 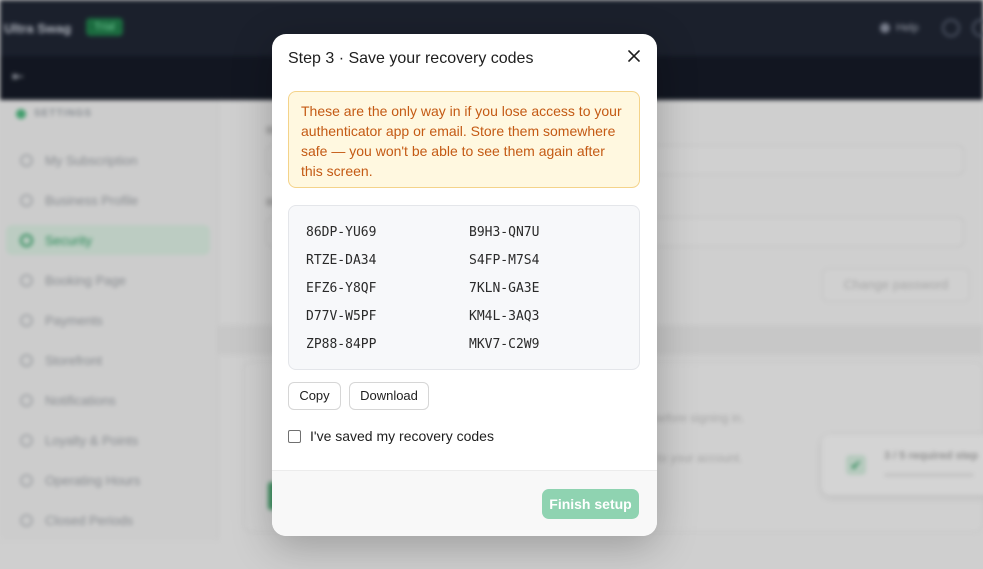 What do you see at coordinates (464, 503) in the screenshot?
I see `dialog-footer: Finish setup` at bounding box center [464, 503].